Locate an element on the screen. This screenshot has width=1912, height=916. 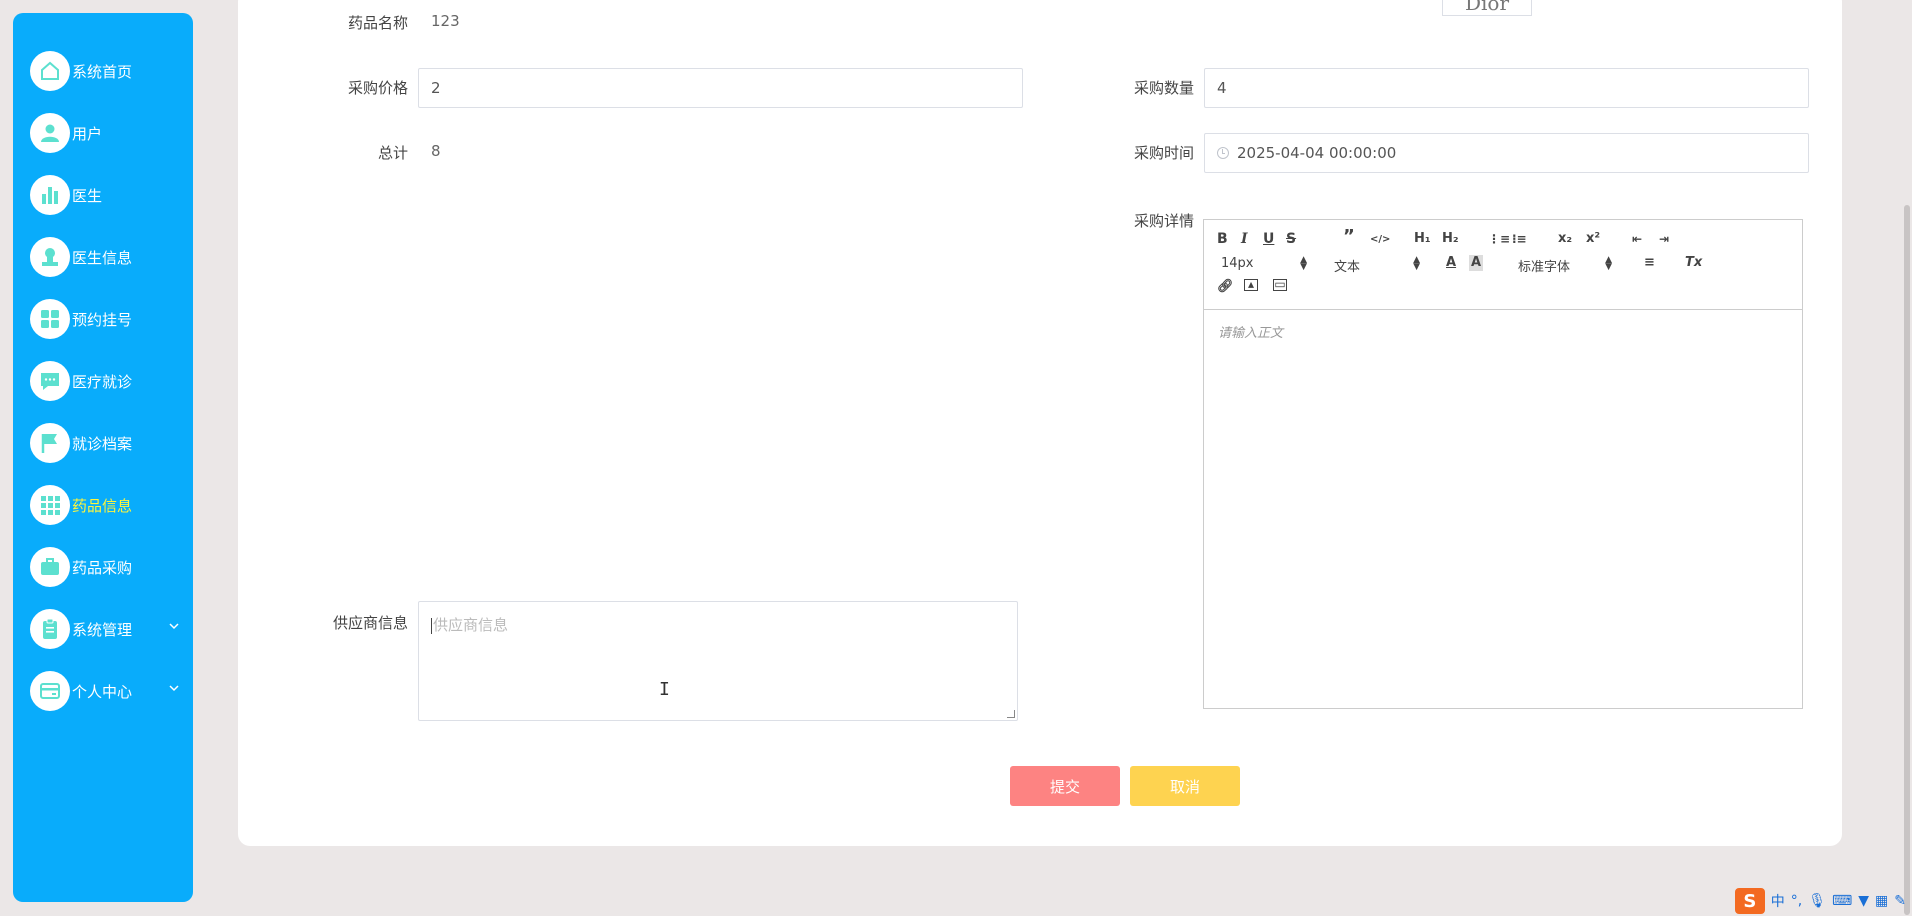
scrollbar-thumb is located at coordinates (1907, 560).